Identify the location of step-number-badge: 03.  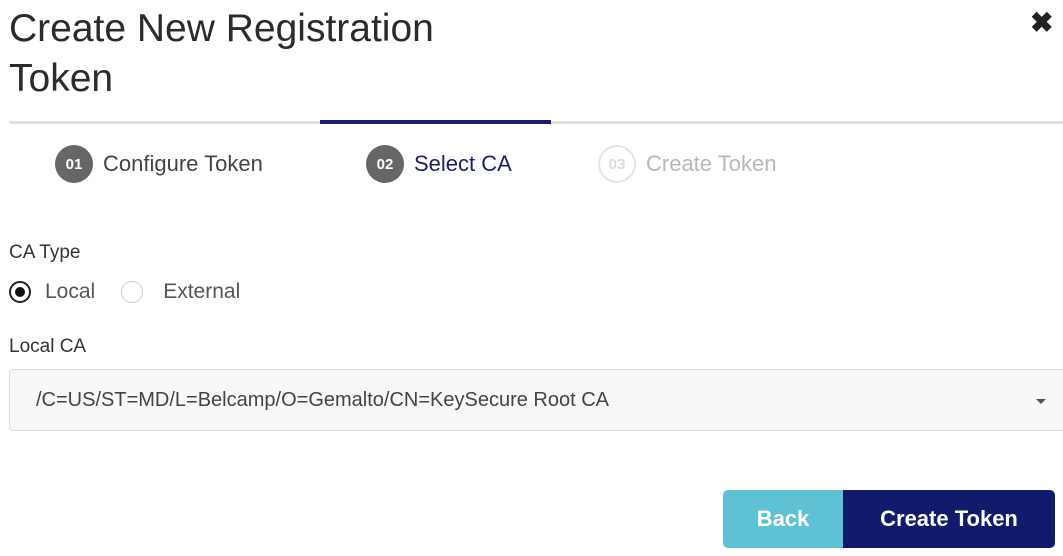
(617, 164).